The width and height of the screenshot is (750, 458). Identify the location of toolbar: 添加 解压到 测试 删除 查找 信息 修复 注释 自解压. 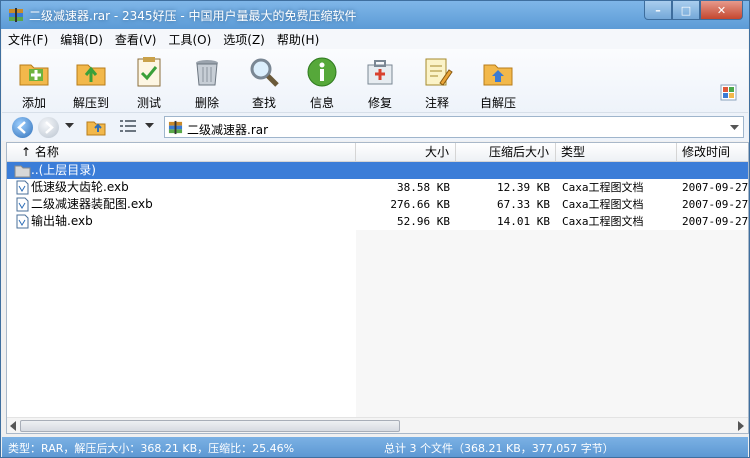
(375, 81).